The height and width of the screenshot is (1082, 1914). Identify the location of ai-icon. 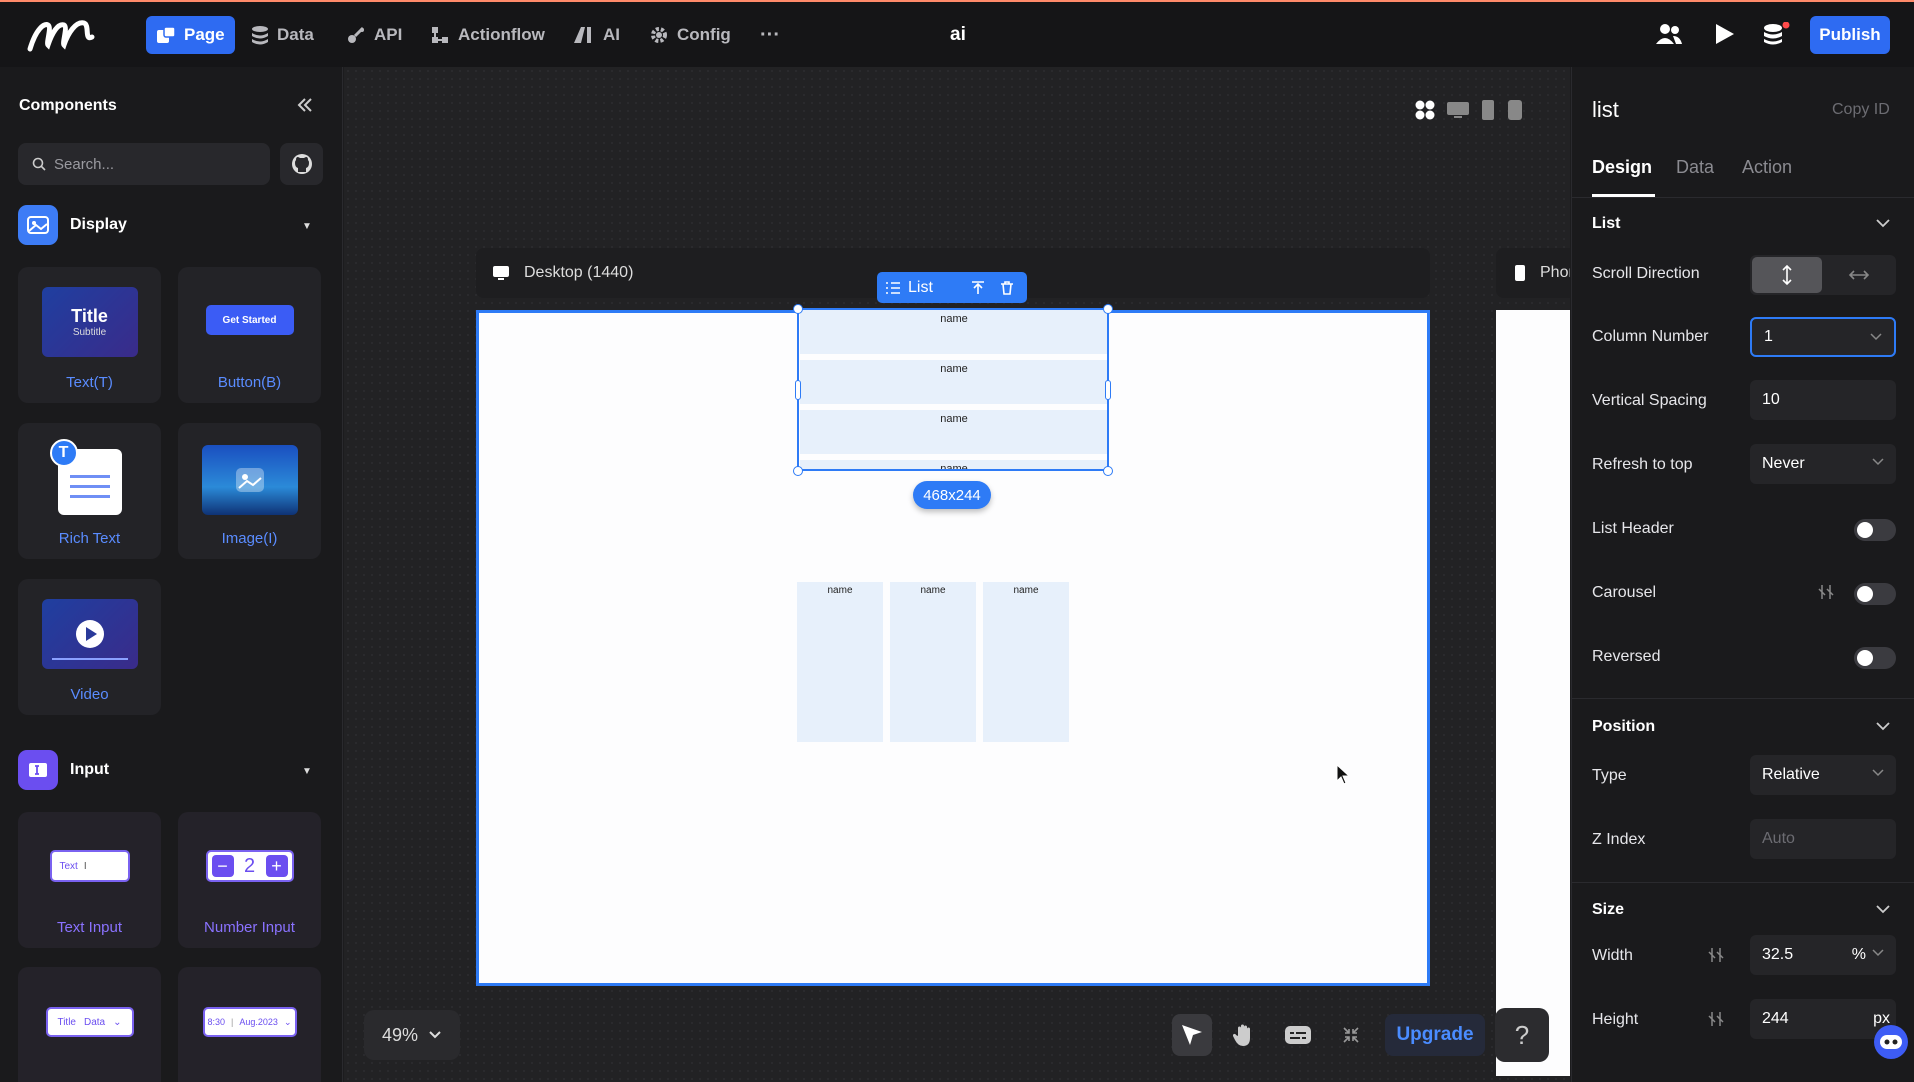
(584, 35).